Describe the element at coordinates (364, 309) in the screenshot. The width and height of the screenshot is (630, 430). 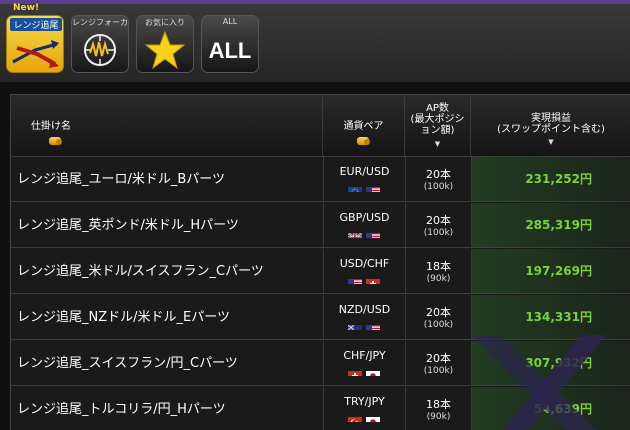
I see `currency-pair: NZD/USD` at that location.